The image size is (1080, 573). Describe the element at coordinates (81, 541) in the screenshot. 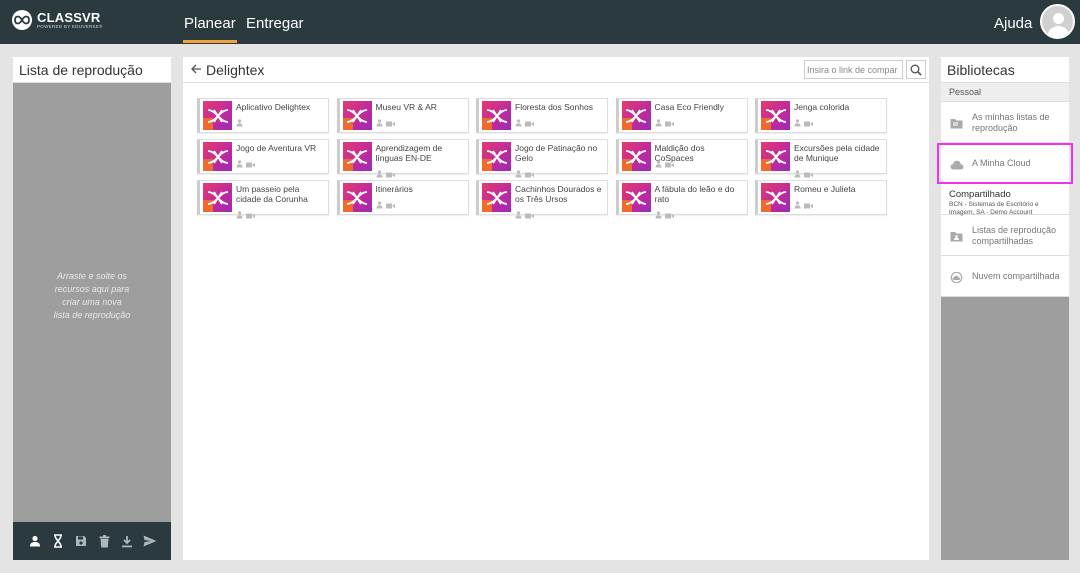

I see `save-icon` at that location.